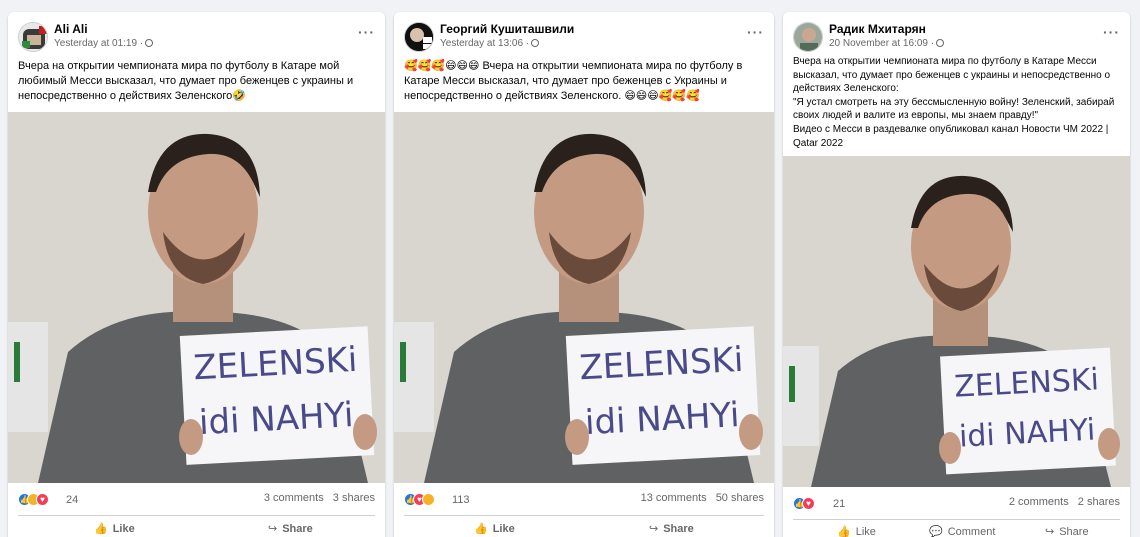 The height and width of the screenshot is (537, 1140). Describe the element at coordinates (936, 531) in the screenshot. I see `comment-bubble-icon: 💬` at that location.